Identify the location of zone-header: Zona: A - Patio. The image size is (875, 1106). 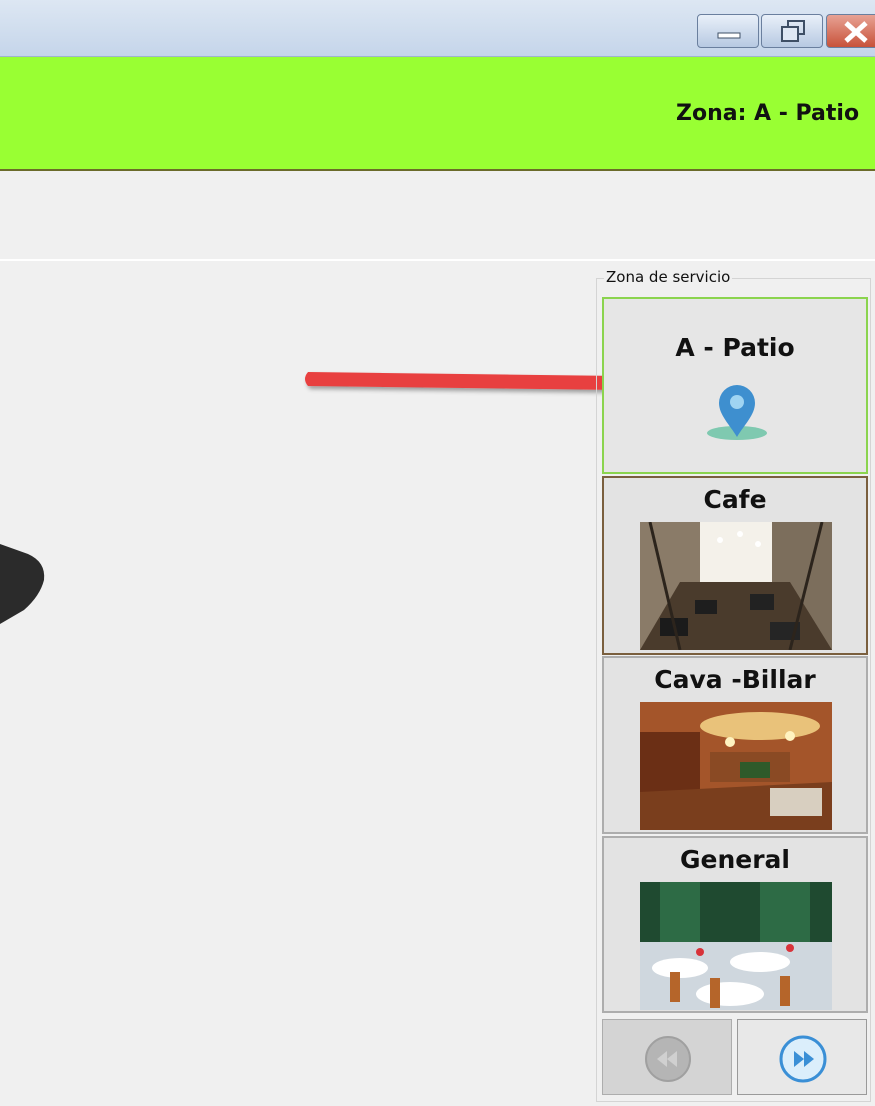
(437, 114).